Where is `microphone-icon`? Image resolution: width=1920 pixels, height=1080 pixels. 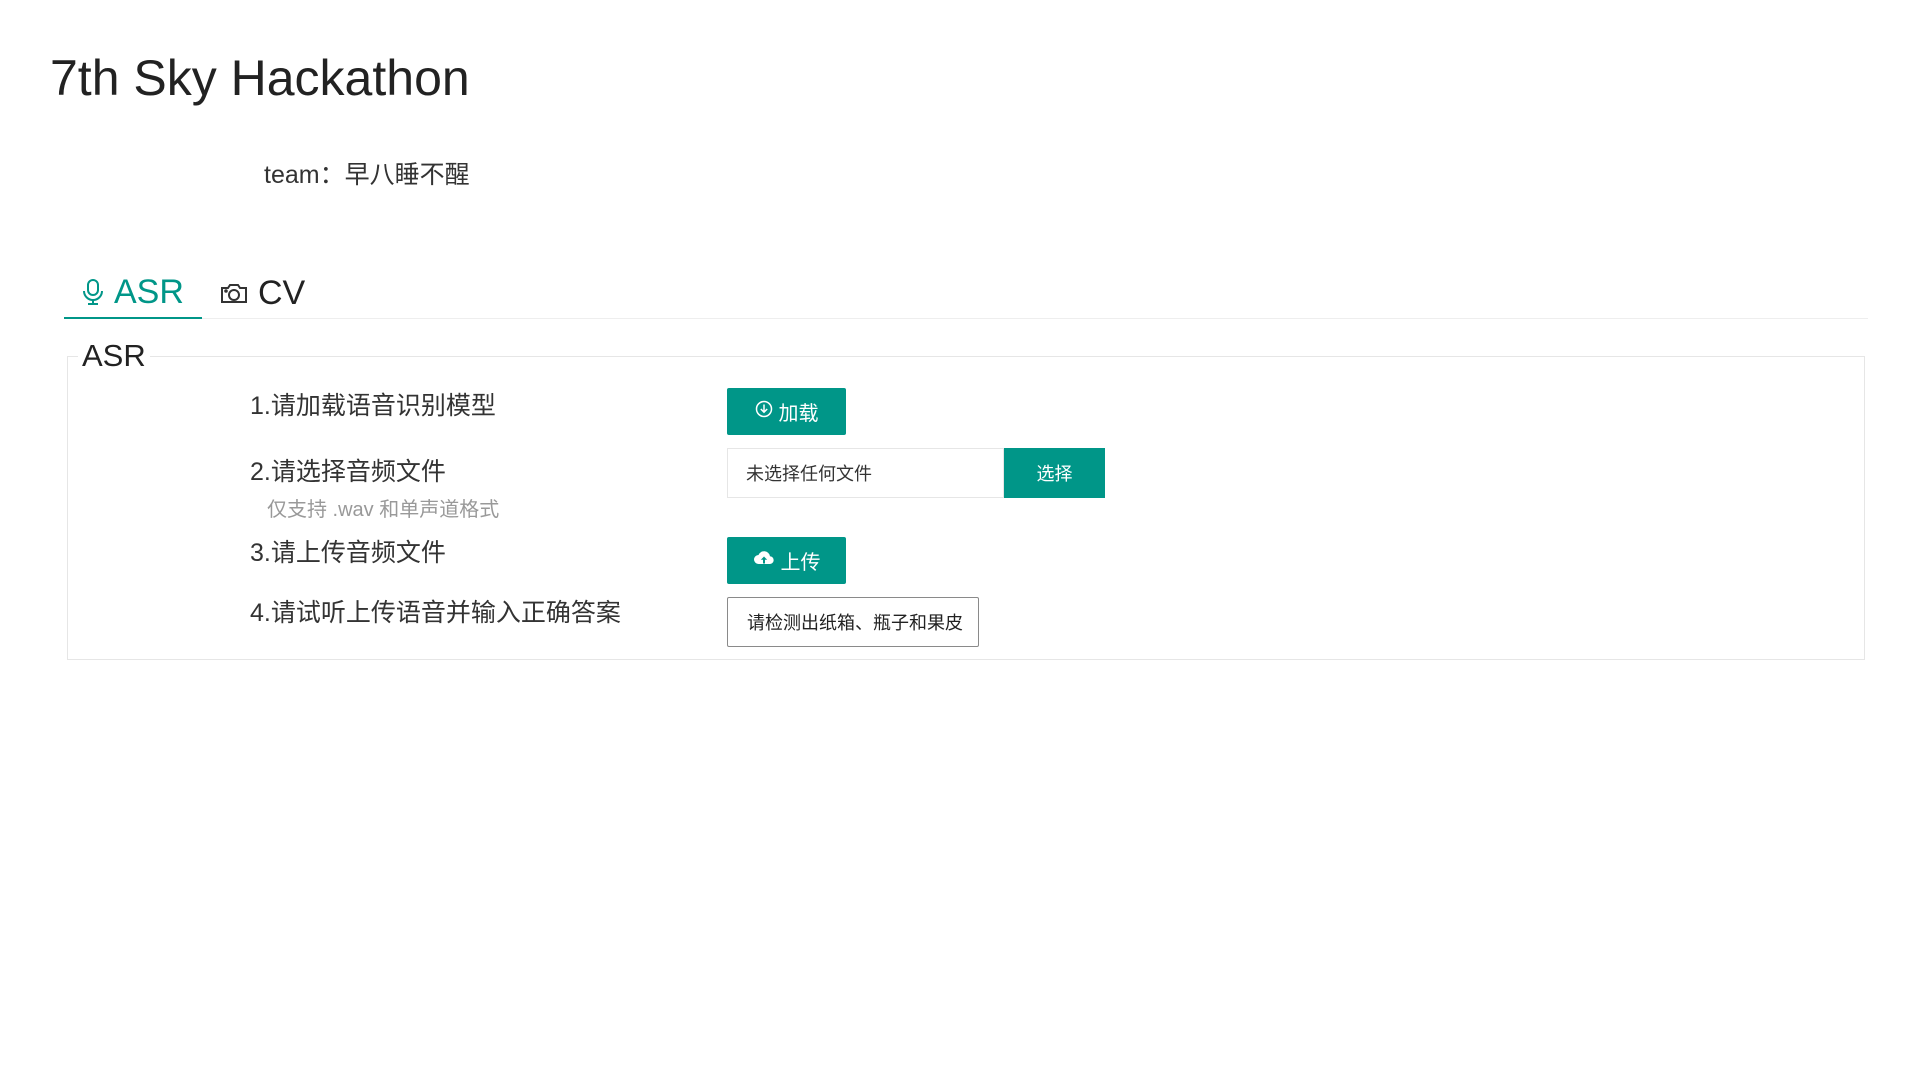 microphone-icon is located at coordinates (93, 292).